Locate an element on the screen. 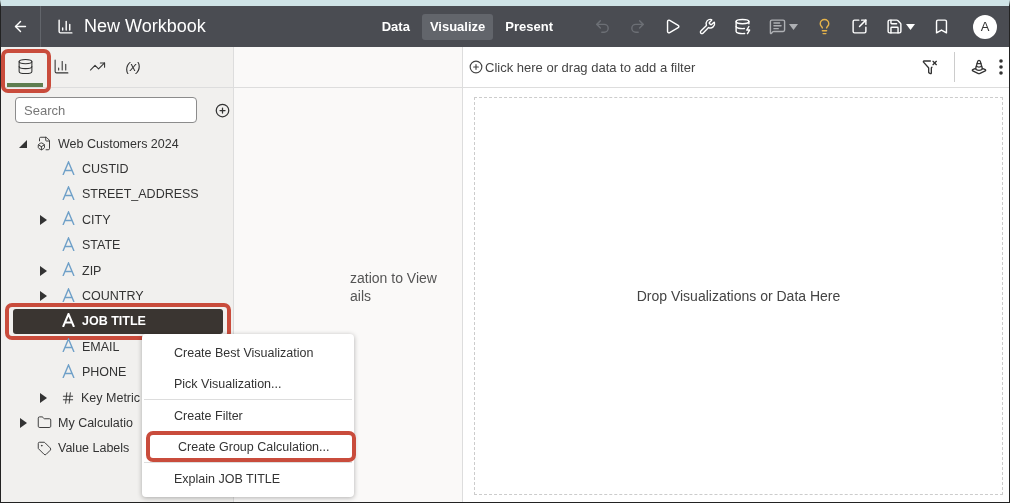 The width and height of the screenshot is (1010, 503). bar-chart-icon is located at coordinates (61, 66).